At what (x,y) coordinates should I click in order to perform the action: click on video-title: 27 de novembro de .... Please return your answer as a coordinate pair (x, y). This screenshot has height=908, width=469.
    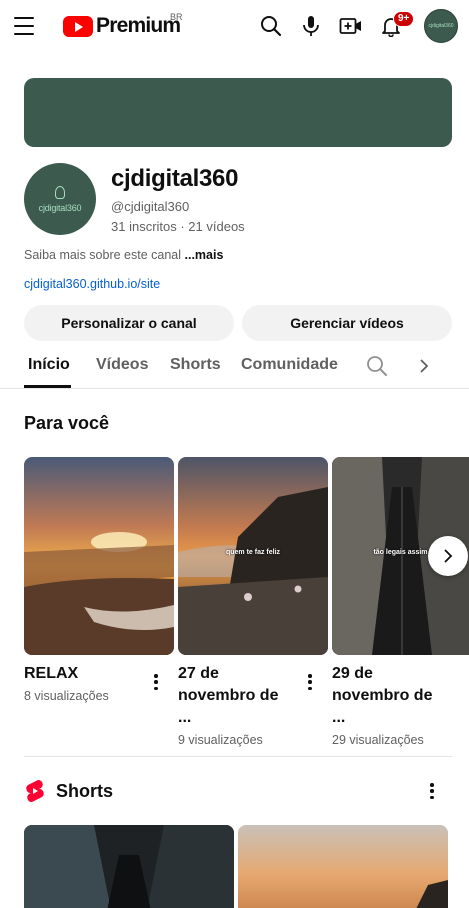
    Looking at the image, I should click on (237, 696).